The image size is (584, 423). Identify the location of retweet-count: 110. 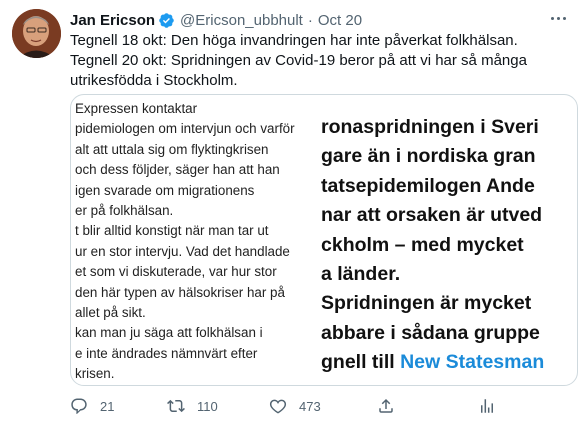
(207, 406).